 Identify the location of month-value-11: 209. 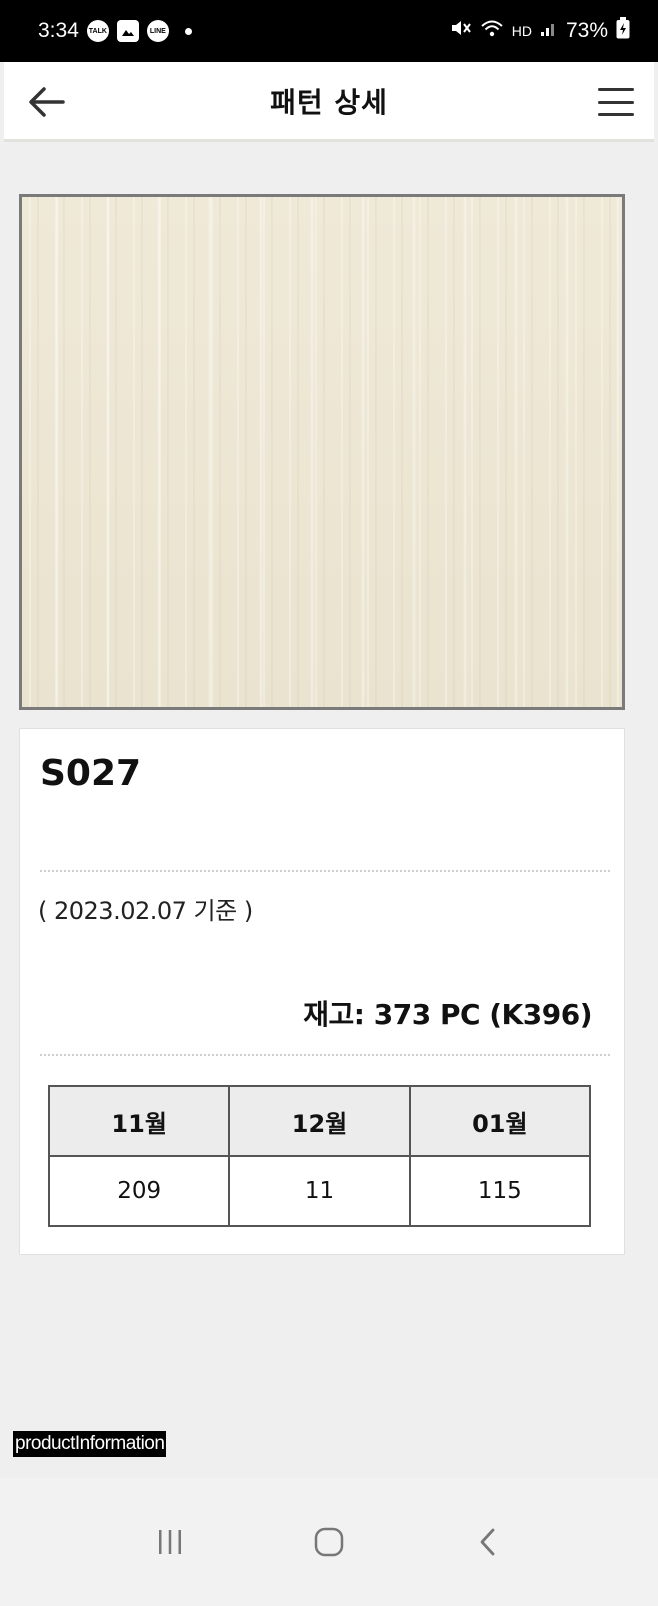
(139, 1191).